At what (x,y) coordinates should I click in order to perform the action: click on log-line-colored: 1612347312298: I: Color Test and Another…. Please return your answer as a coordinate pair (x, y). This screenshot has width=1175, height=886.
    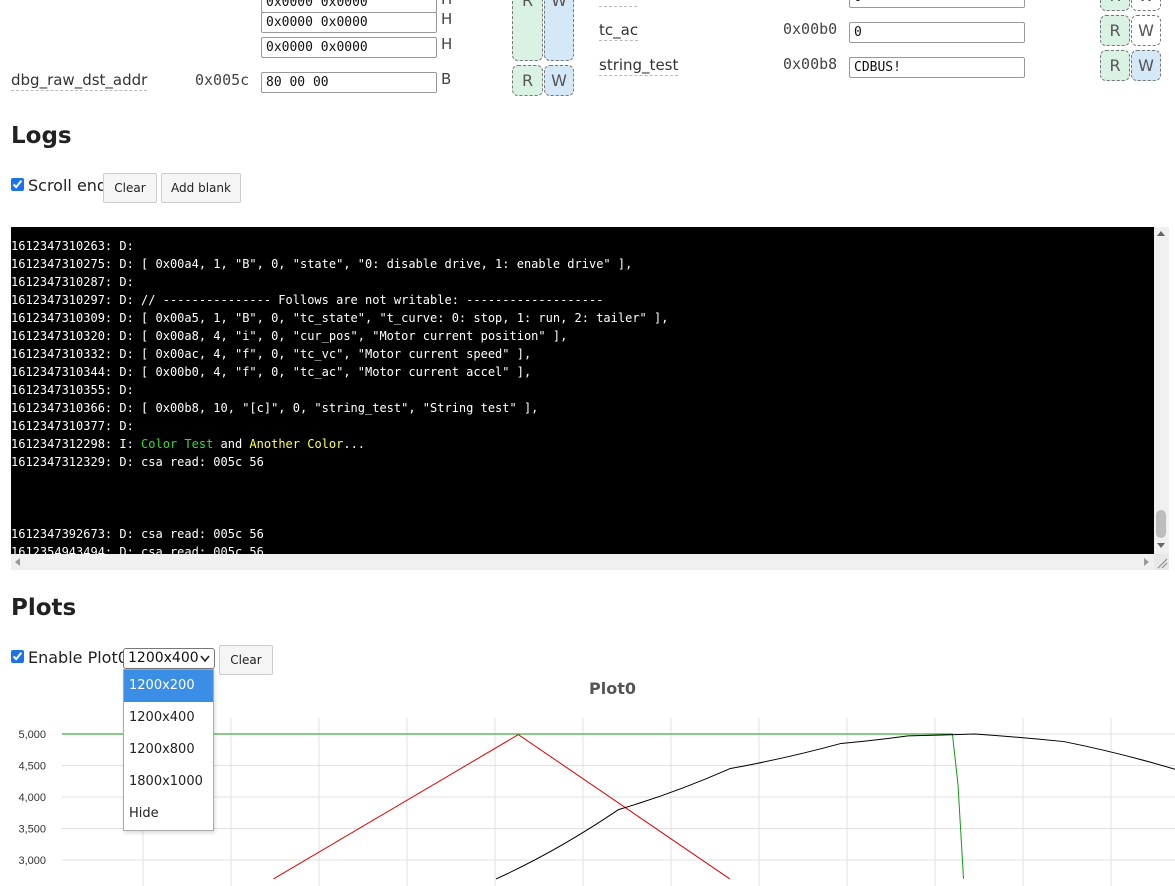
    Looking at the image, I should click on (582, 444).